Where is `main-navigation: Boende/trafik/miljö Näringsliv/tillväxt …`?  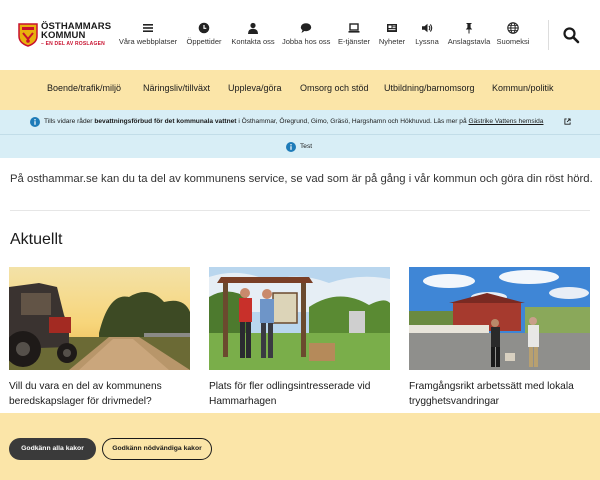
main-navigation: Boende/trafik/miljö Näringsliv/tillväxt … is located at coordinates (300, 90).